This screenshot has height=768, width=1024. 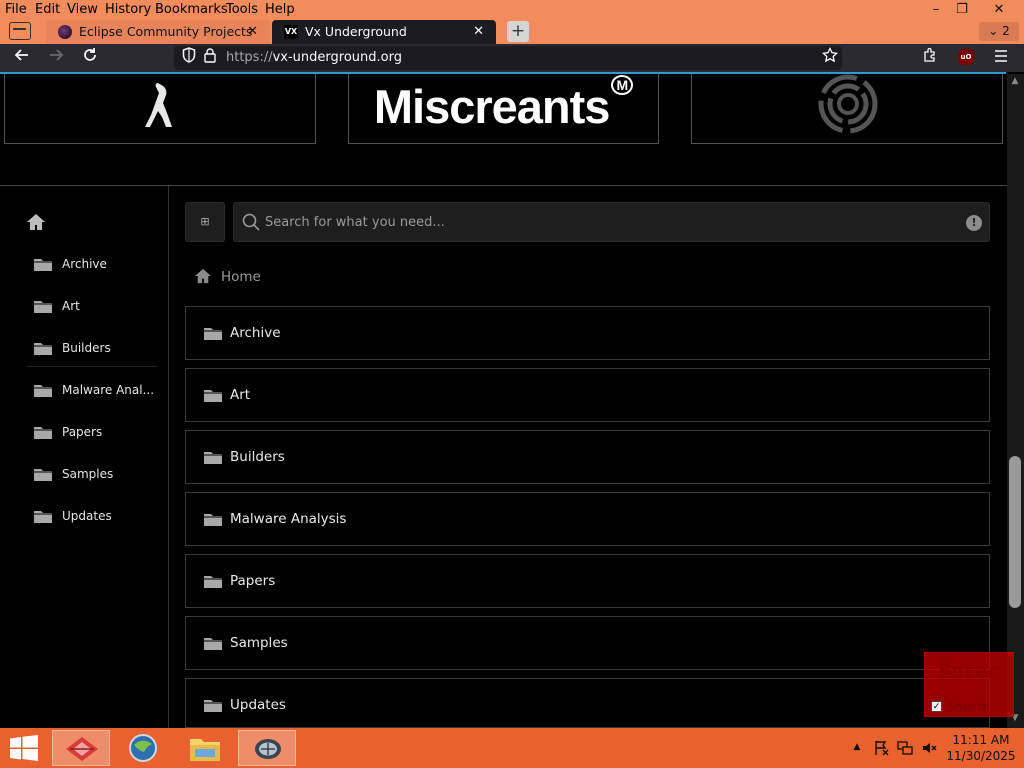 I want to click on concentric-circle-logo-icon, so click(x=848, y=104).